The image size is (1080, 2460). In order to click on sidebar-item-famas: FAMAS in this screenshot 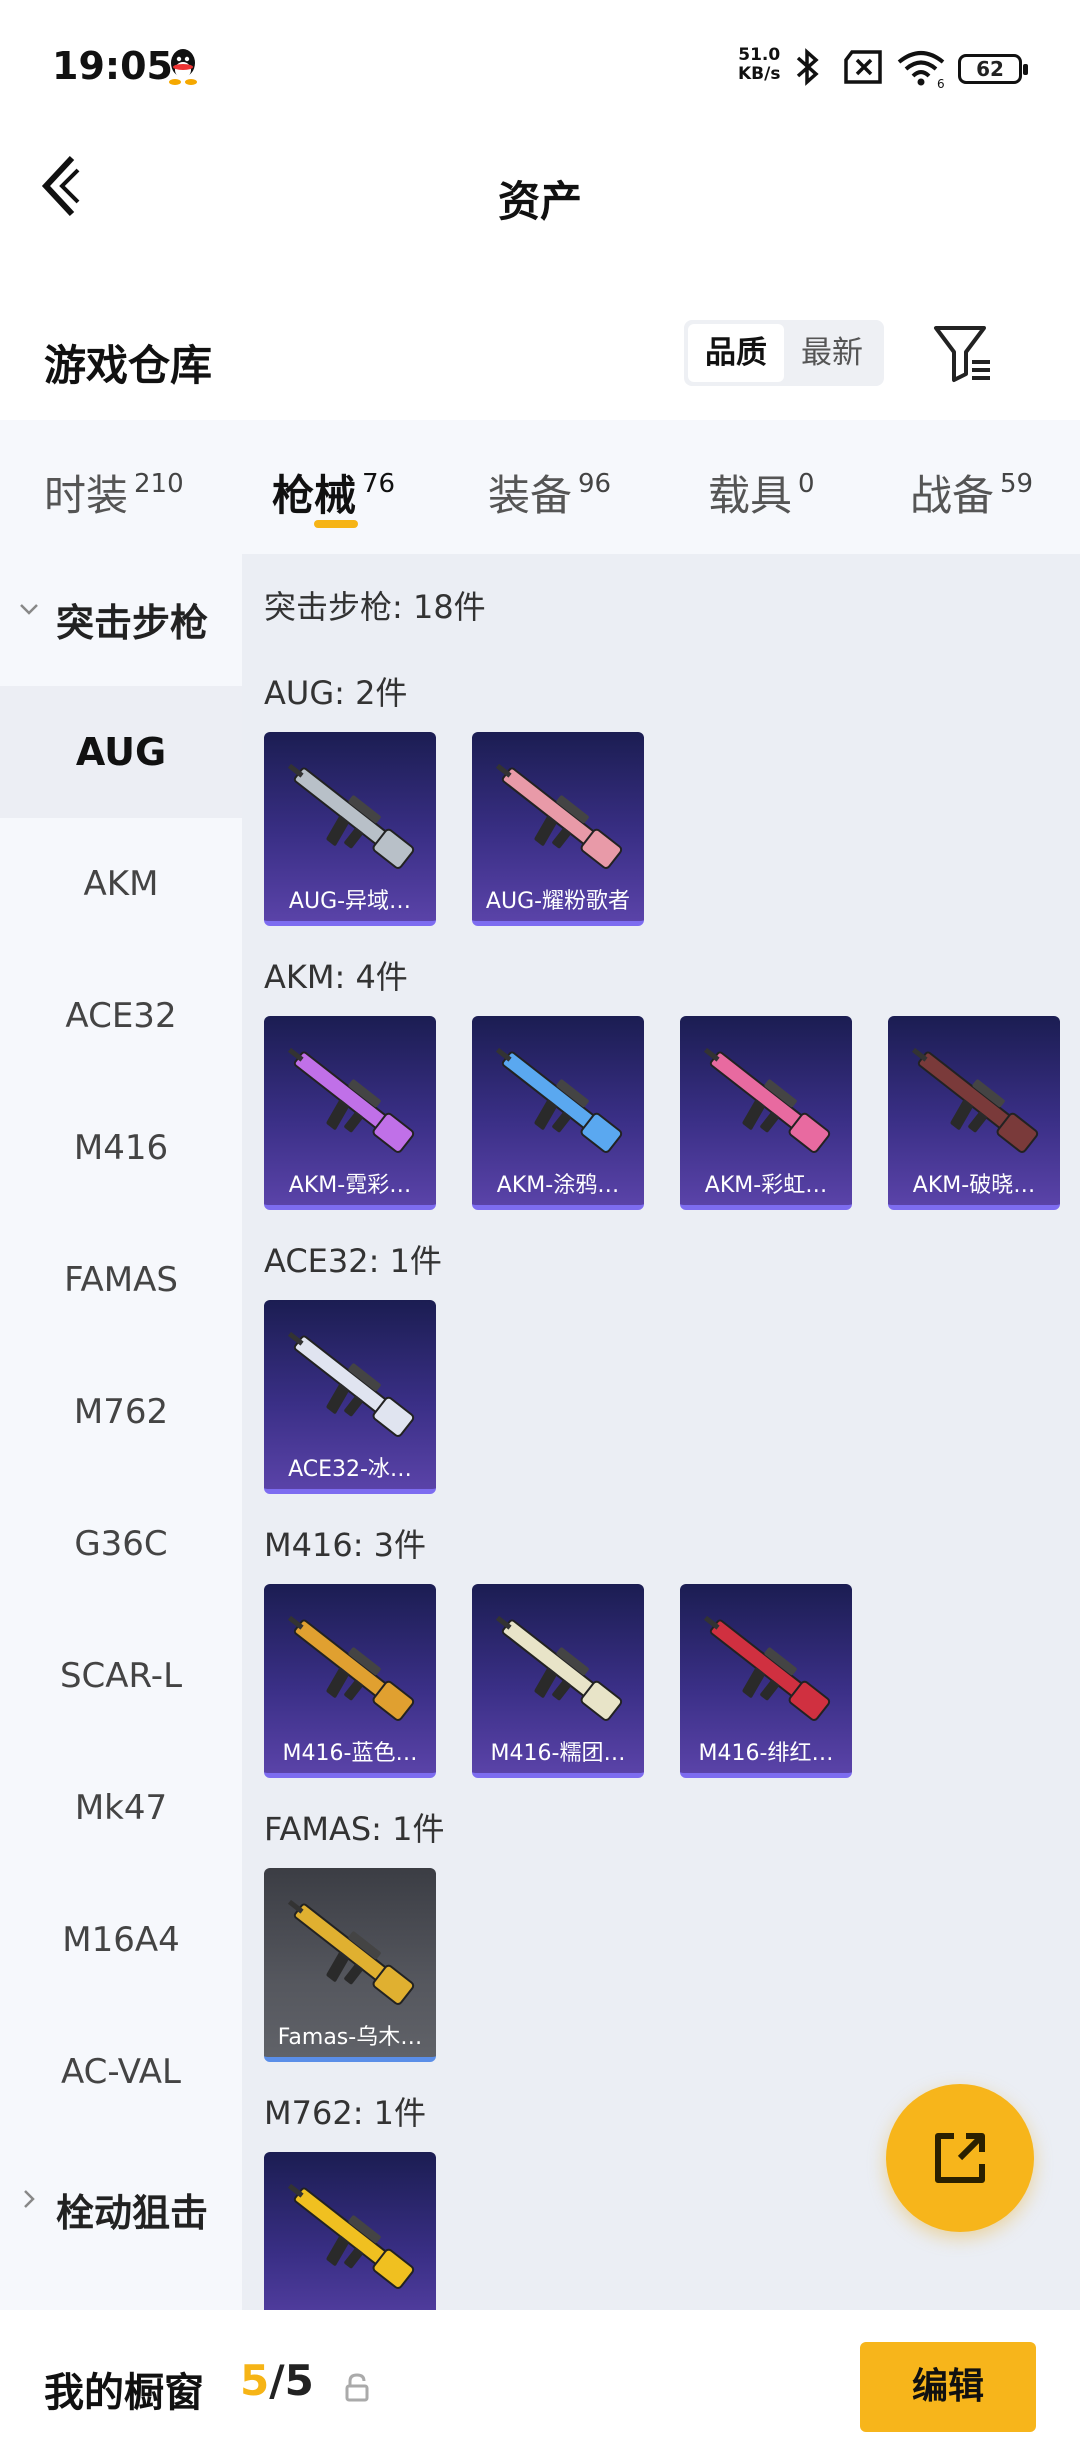, I will do `click(121, 1280)`.